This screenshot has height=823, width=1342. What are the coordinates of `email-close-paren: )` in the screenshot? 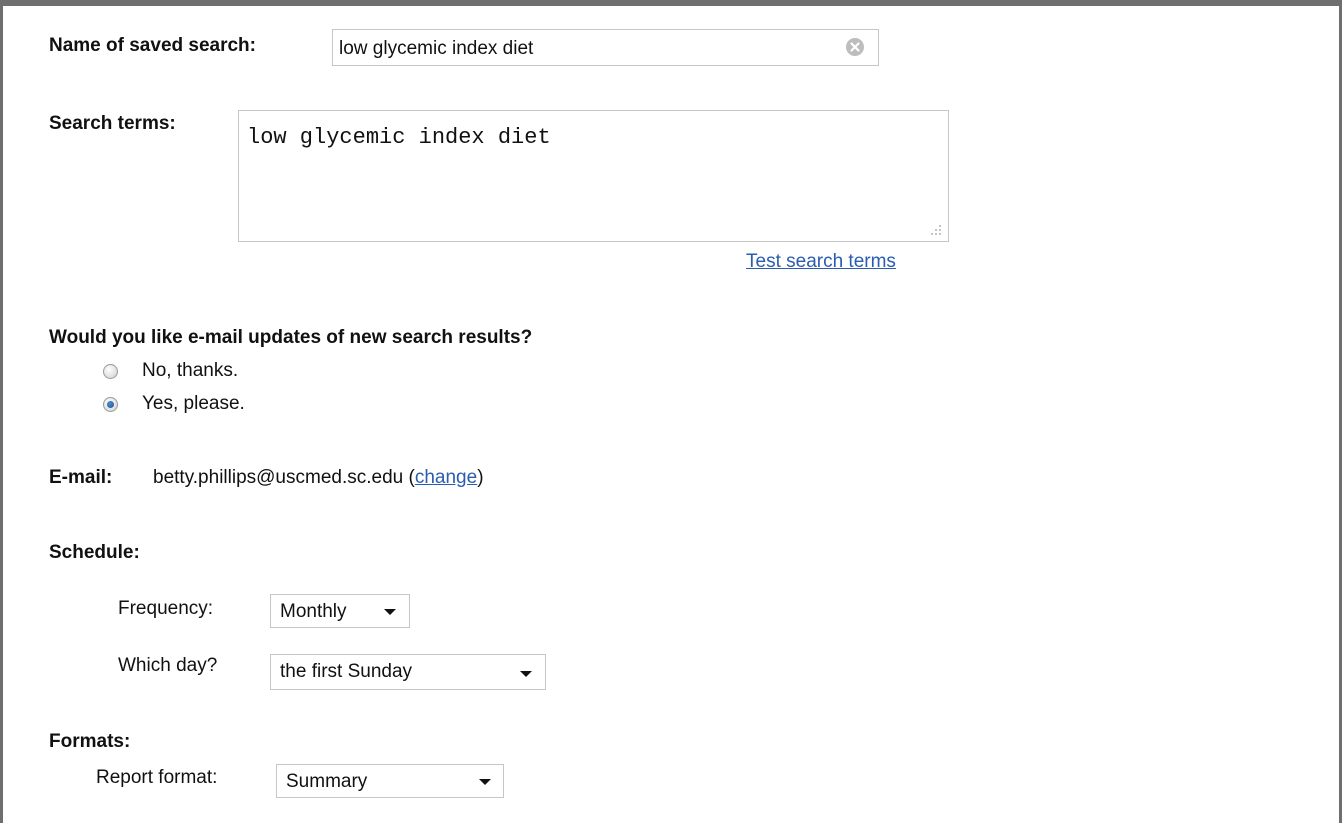 It's located at (480, 477).